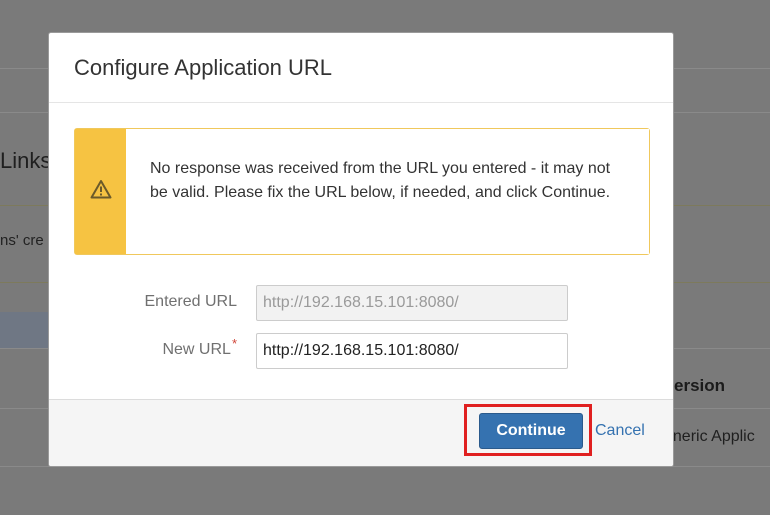 Image resolution: width=770 pixels, height=515 pixels. I want to click on bg-created-text: ns' cre, so click(22, 240).